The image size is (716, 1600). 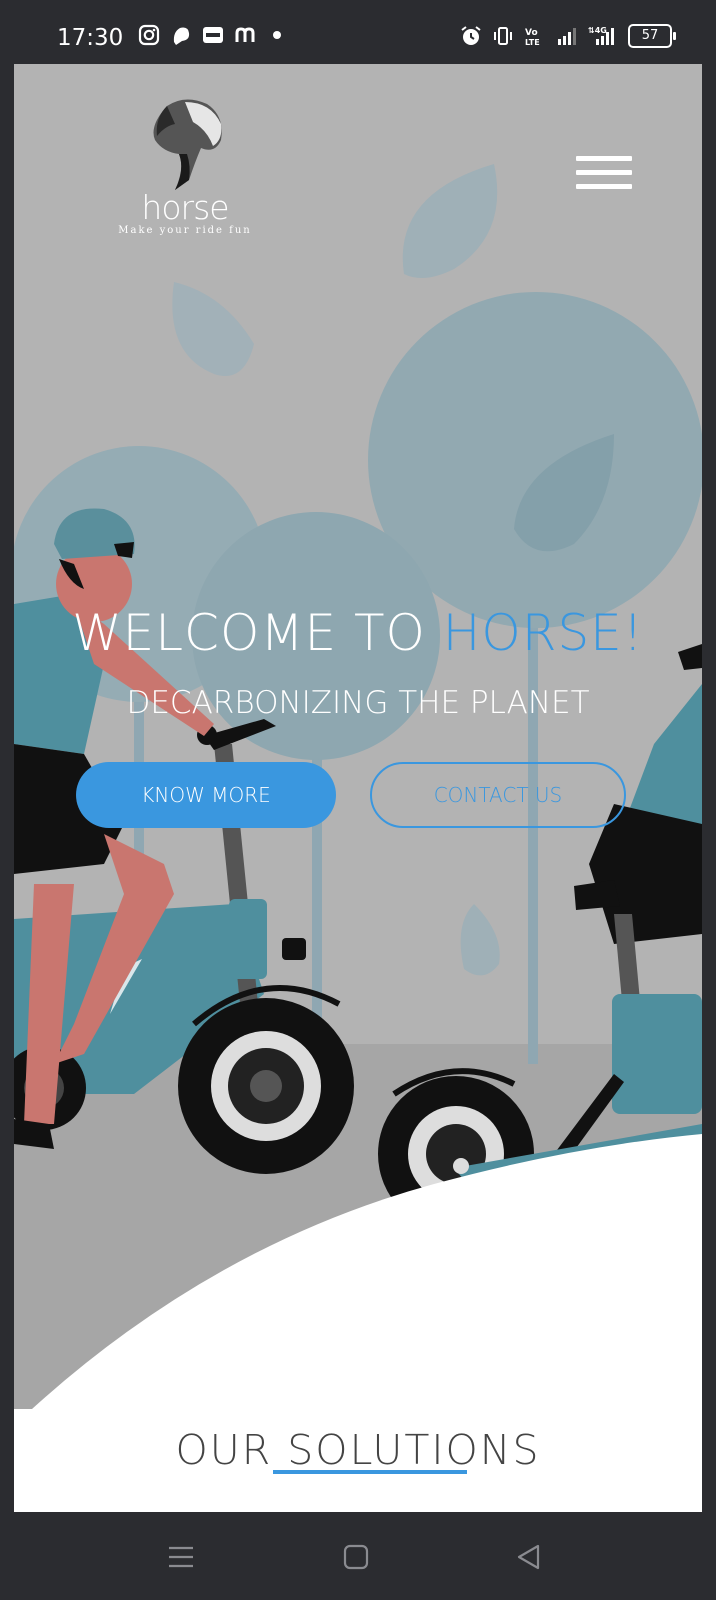 I want to click on status-system-icons: Vo LTE ⇅4G 57, so click(x=568, y=36).